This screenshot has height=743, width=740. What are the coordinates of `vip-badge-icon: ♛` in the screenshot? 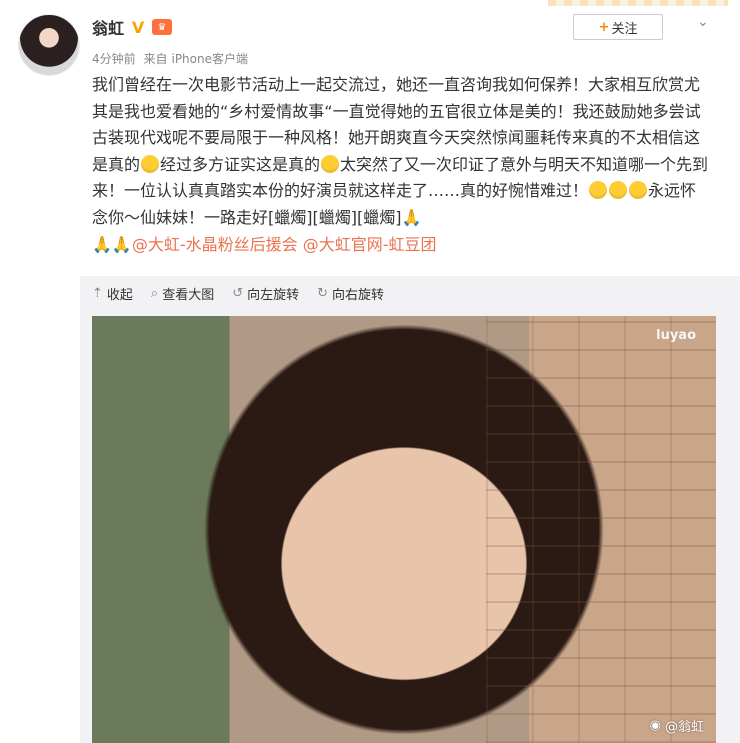 It's located at (162, 27).